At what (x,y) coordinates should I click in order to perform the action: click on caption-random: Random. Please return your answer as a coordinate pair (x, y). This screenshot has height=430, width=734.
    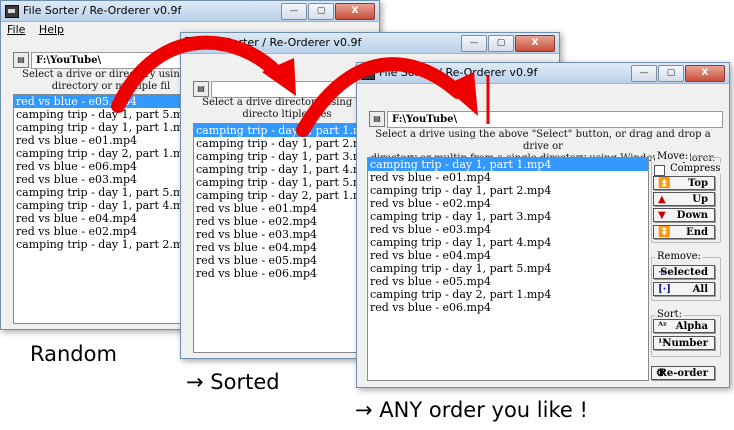
    Looking at the image, I should click on (73, 354).